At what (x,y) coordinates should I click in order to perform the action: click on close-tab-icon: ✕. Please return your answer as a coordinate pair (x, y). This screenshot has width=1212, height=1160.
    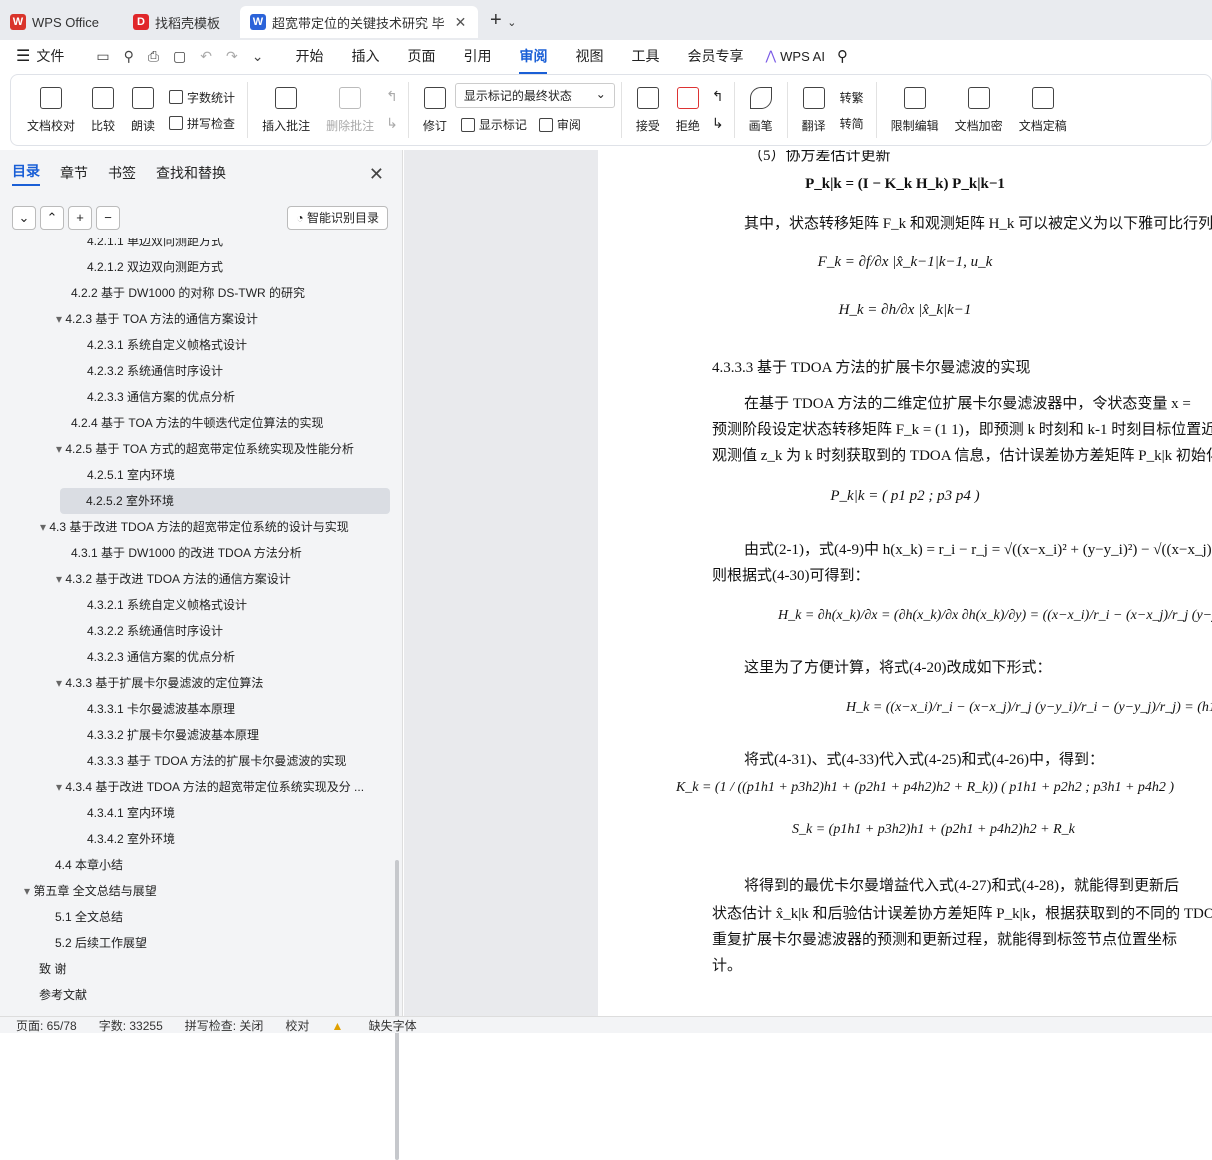
    Looking at the image, I should click on (461, 22).